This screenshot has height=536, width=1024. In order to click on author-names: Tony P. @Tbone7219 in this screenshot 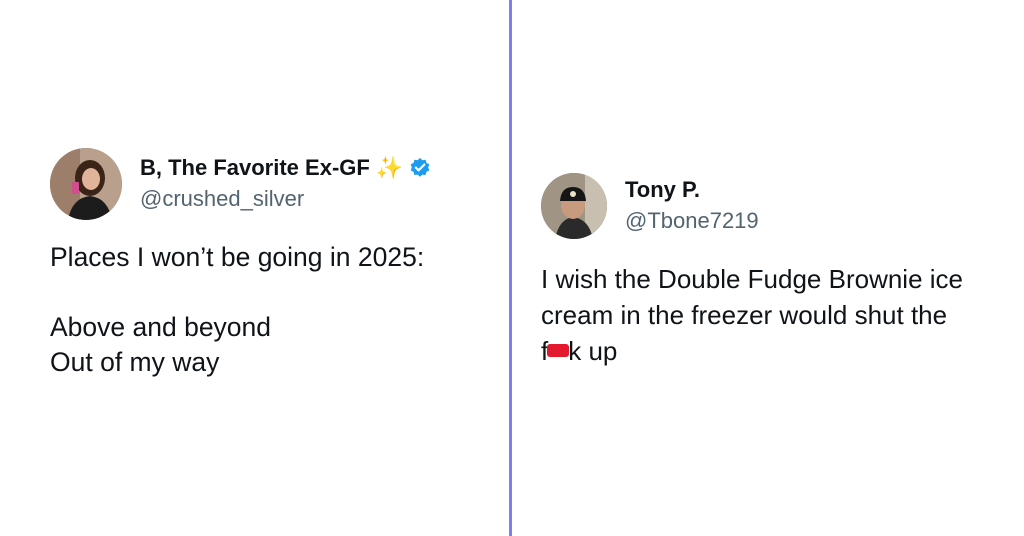, I will do `click(692, 206)`.